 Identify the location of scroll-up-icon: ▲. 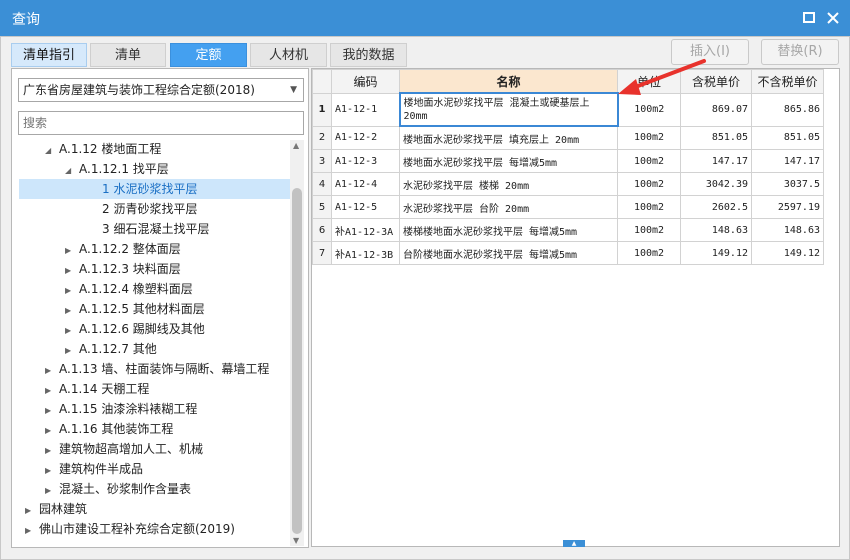
(296, 145).